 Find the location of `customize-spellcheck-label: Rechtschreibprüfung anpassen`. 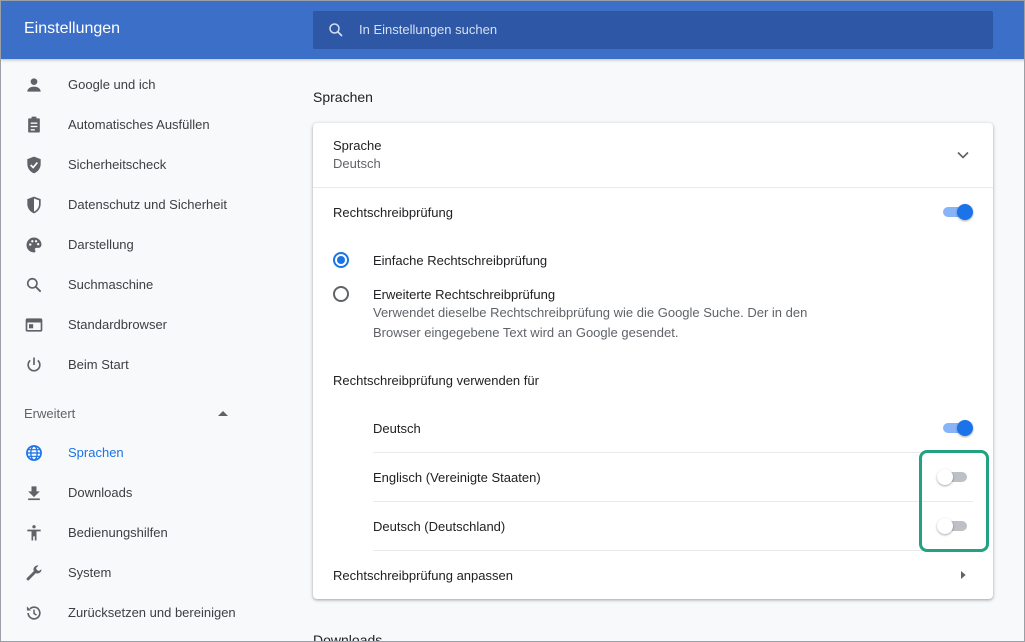

customize-spellcheck-label: Rechtschreibprüfung anpassen is located at coordinates (423, 575).